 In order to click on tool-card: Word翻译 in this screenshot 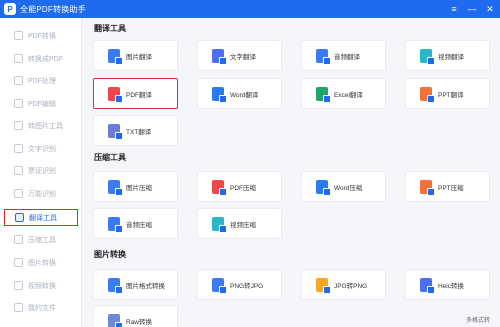, I will do `click(239, 93)`.